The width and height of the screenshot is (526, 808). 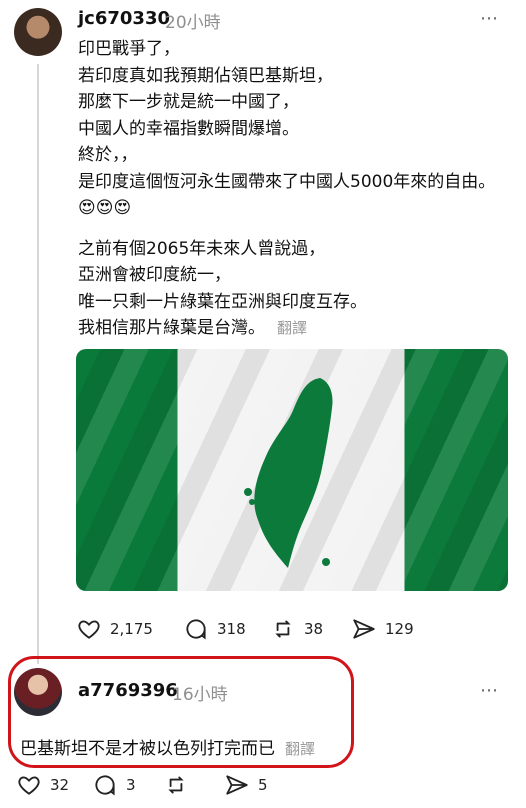 What do you see at coordinates (193, 23) in the screenshot?
I see `post-time: 20小時` at bounding box center [193, 23].